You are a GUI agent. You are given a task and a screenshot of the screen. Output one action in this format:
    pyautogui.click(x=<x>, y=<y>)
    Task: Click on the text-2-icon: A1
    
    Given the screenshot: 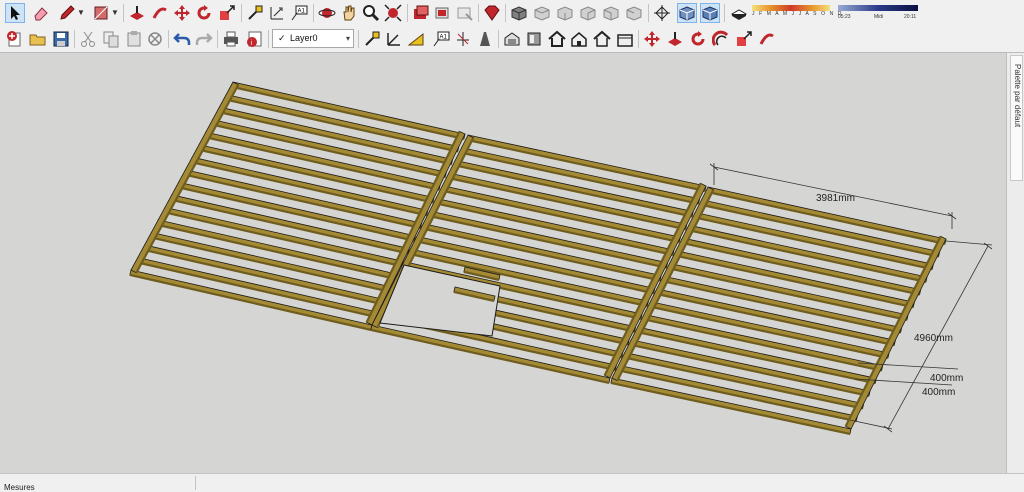 What is the action you would take?
    pyautogui.click(x=441, y=39)
    